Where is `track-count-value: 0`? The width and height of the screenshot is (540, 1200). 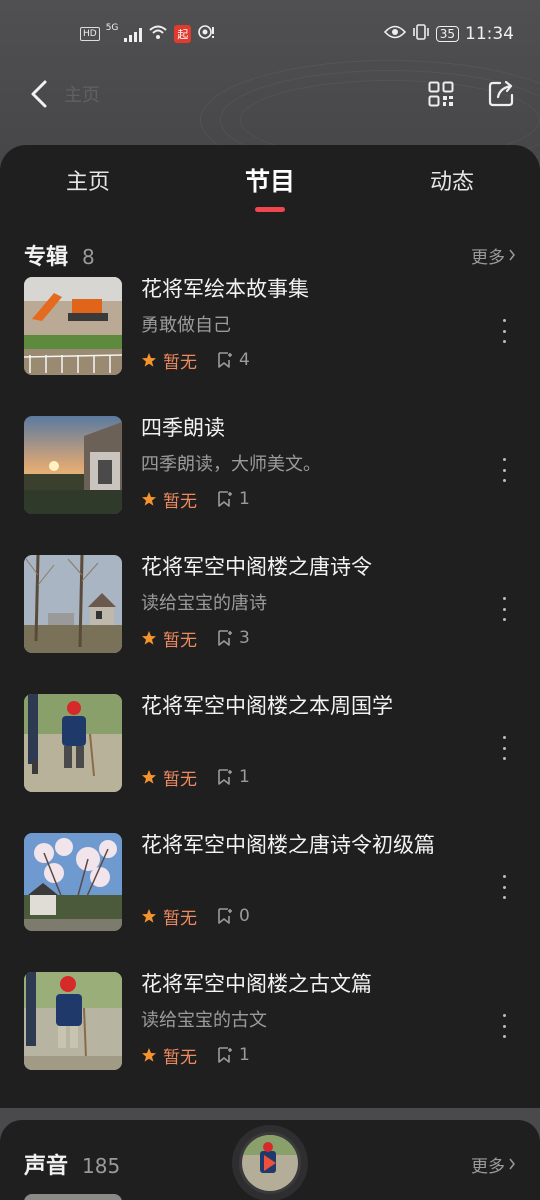
track-count-value: 0 is located at coordinates (244, 916).